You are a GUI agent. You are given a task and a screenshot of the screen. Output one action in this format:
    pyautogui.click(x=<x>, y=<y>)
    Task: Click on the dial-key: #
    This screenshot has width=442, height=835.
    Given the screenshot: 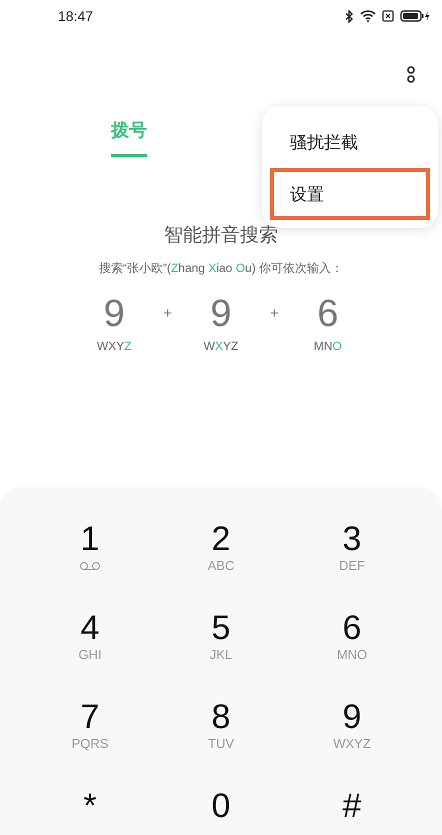 What is the action you would take?
    pyautogui.click(x=352, y=811)
    